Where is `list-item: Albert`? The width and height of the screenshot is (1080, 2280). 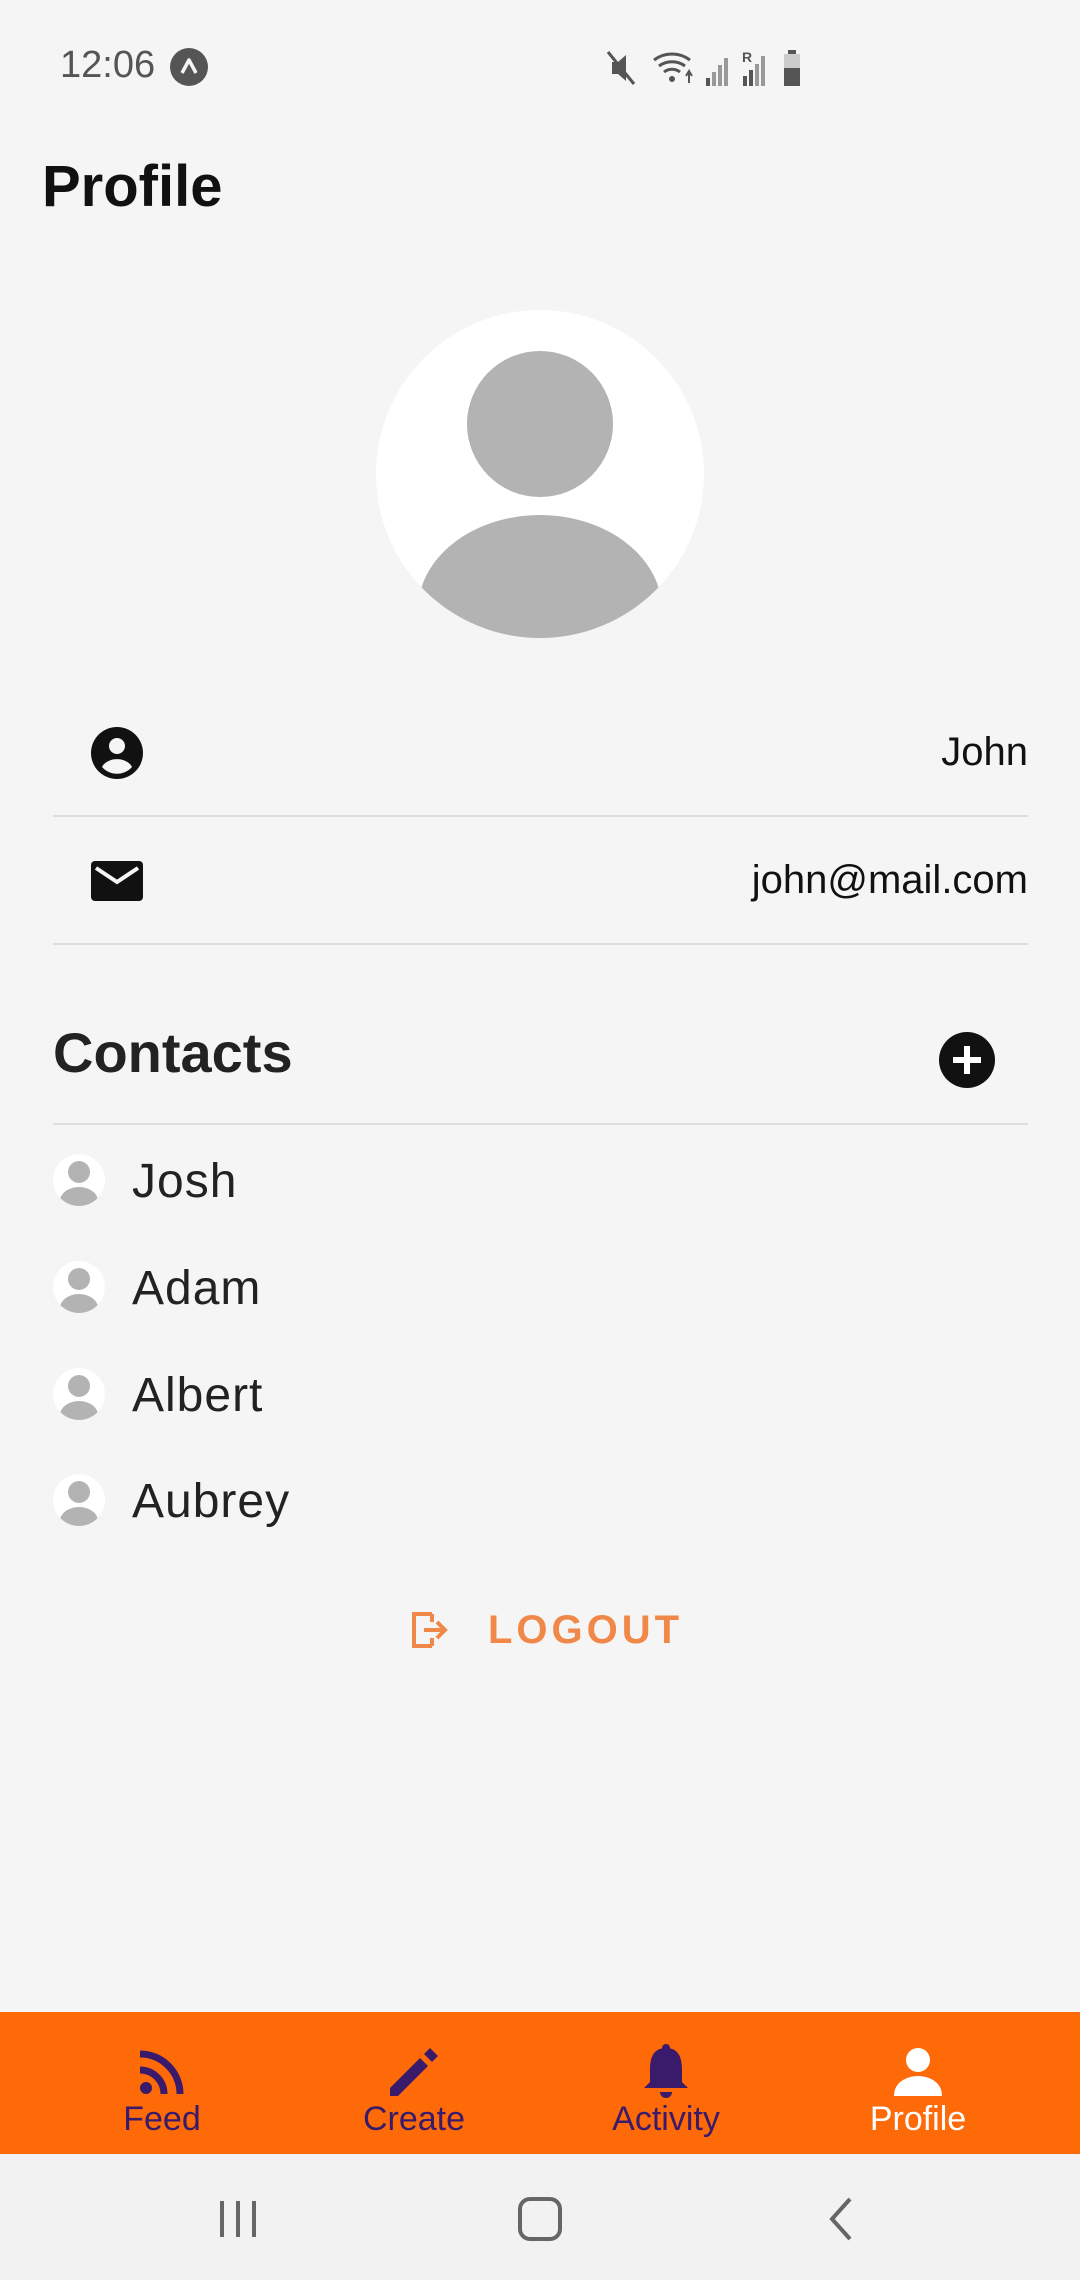
list-item: Albert is located at coordinates (540, 1394).